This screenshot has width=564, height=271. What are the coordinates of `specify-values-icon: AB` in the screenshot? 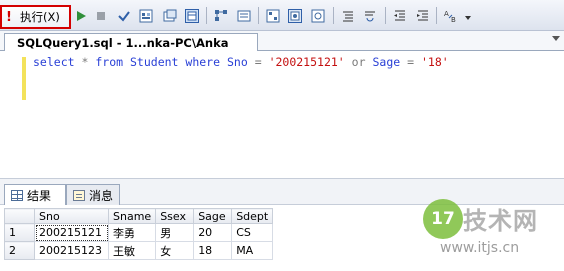 It's located at (452, 16).